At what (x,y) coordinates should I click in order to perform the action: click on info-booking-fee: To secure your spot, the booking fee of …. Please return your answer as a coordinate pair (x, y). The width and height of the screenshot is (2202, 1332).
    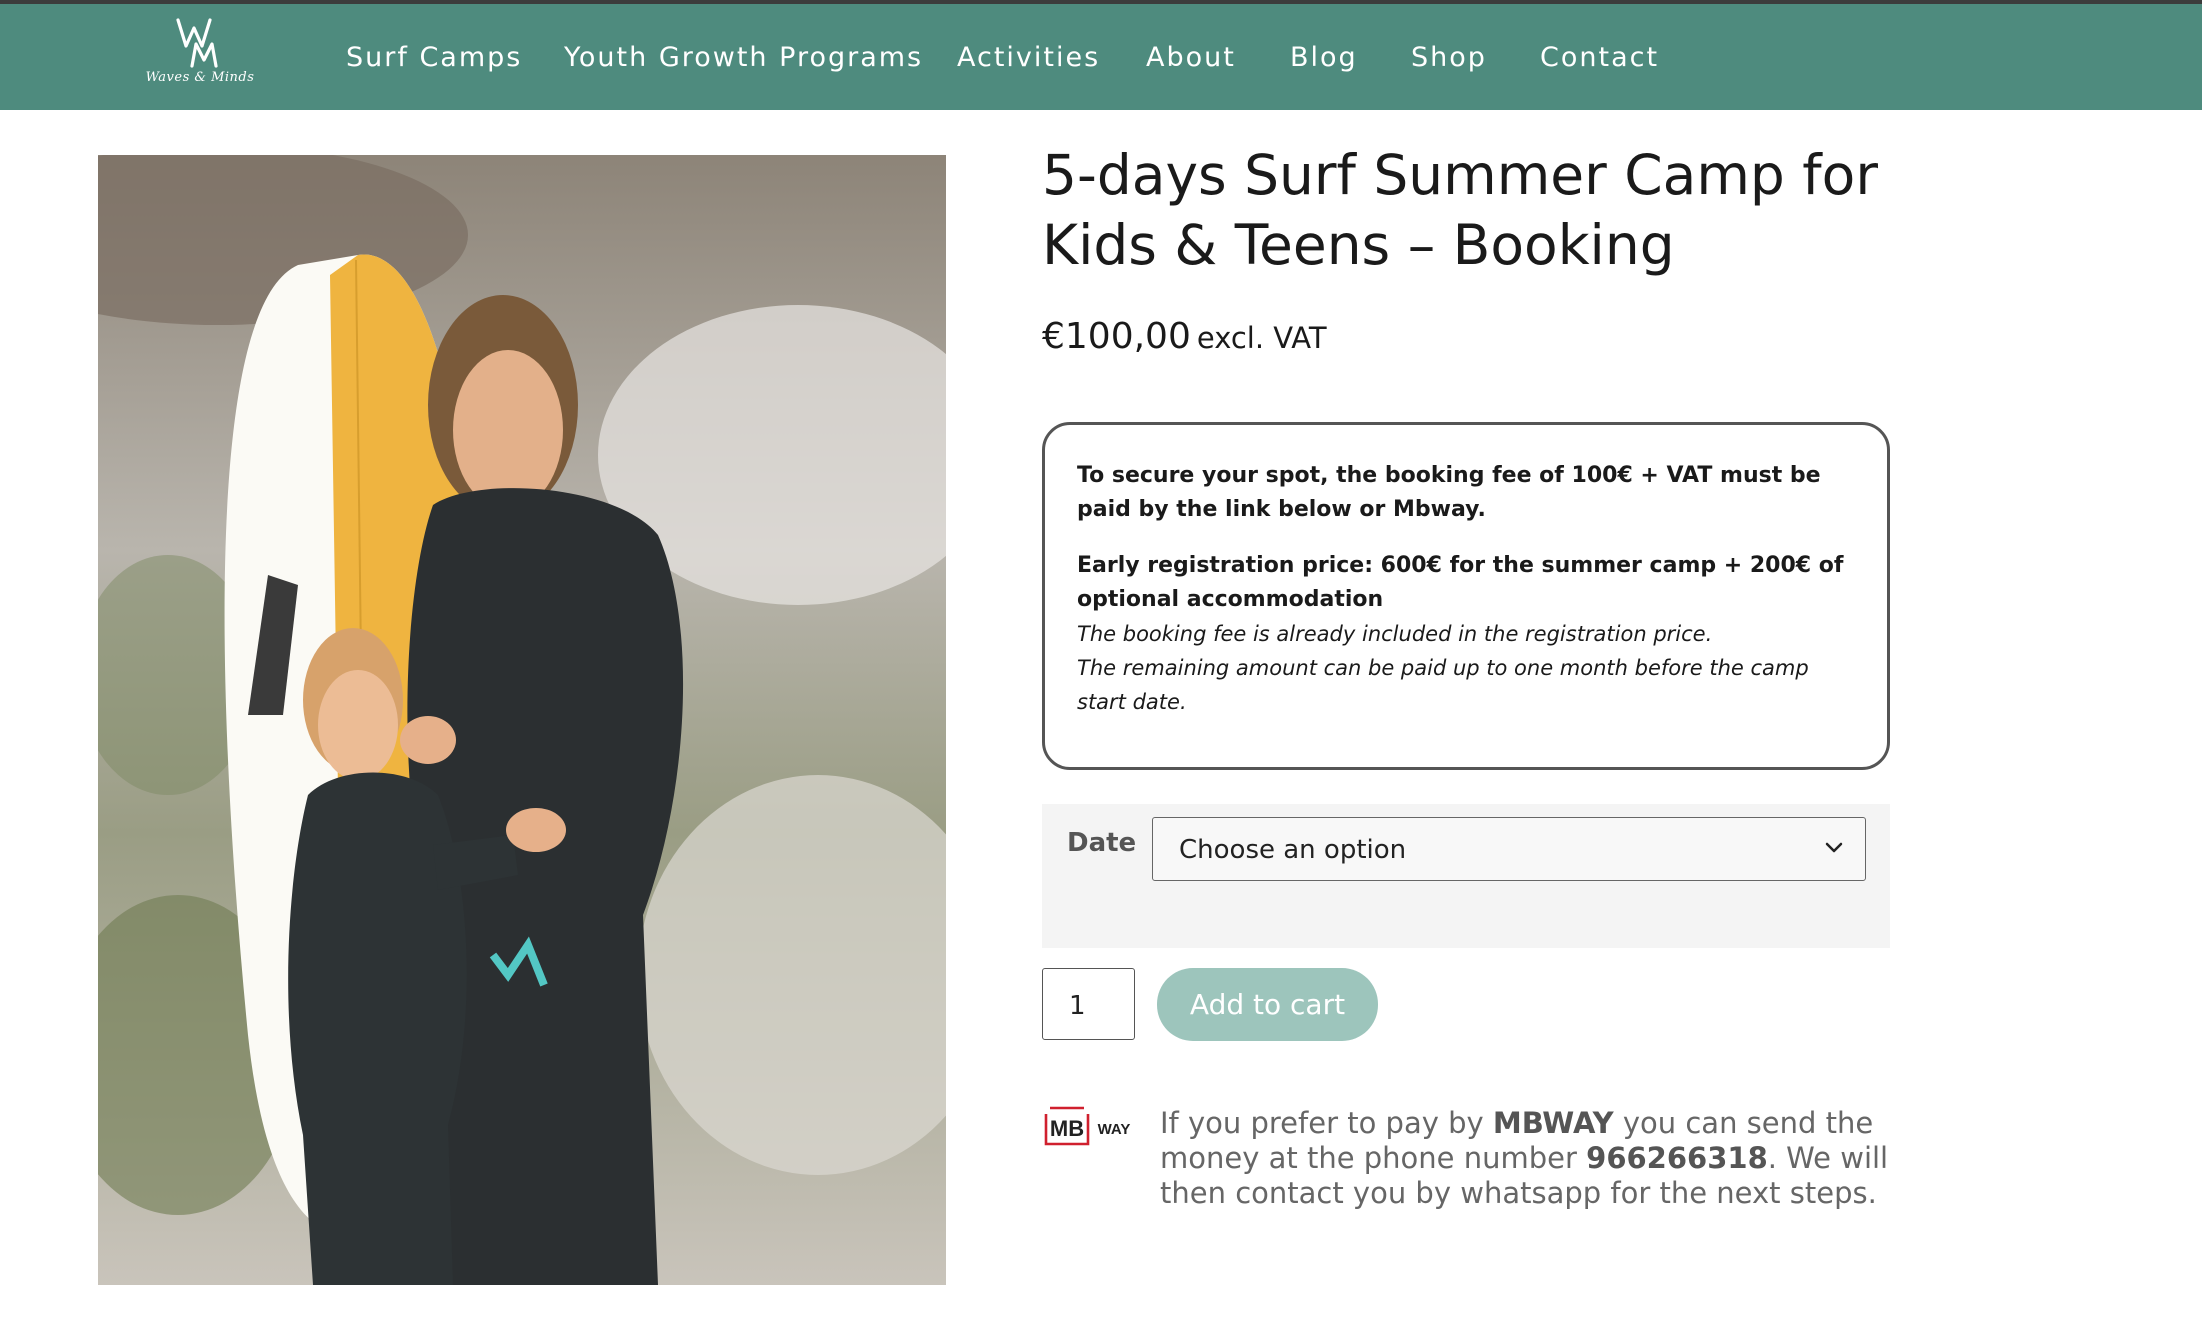
    Looking at the image, I should click on (1449, 492).